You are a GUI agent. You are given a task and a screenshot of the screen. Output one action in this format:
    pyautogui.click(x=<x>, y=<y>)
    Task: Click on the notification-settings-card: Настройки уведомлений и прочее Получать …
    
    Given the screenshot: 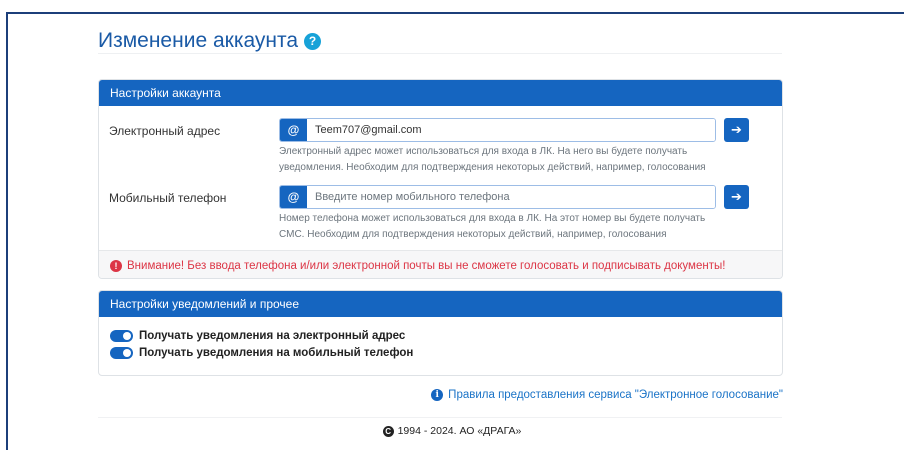 What is the action you would take?
    pyautogui.click(x=440, y=333)
    